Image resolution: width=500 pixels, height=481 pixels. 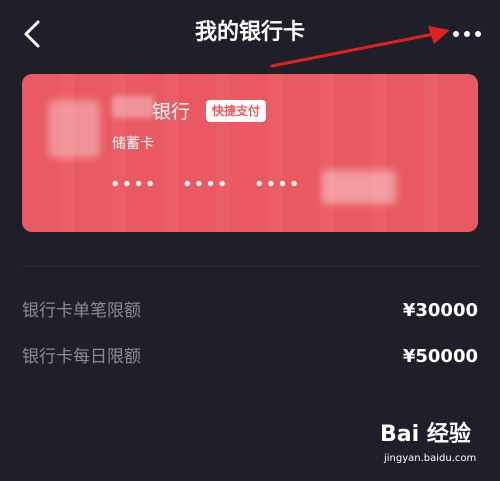 What do you see at coordinates (440, 310) in the screenshot?
I see `limit-value: ¥30000` at bounding box center [440, 310].